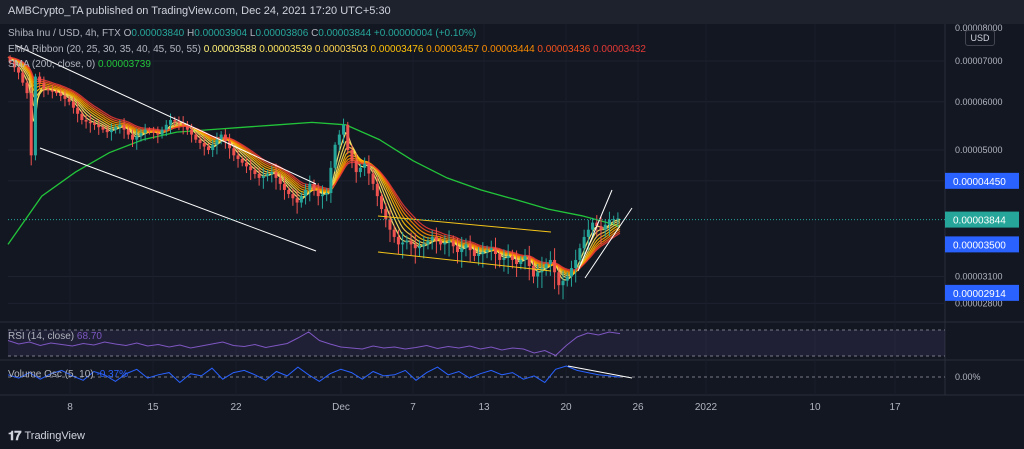  Describe the element at coordinates (979, 102) in the screenshot. I see `y-tick-label: 0.00006000` at that location.